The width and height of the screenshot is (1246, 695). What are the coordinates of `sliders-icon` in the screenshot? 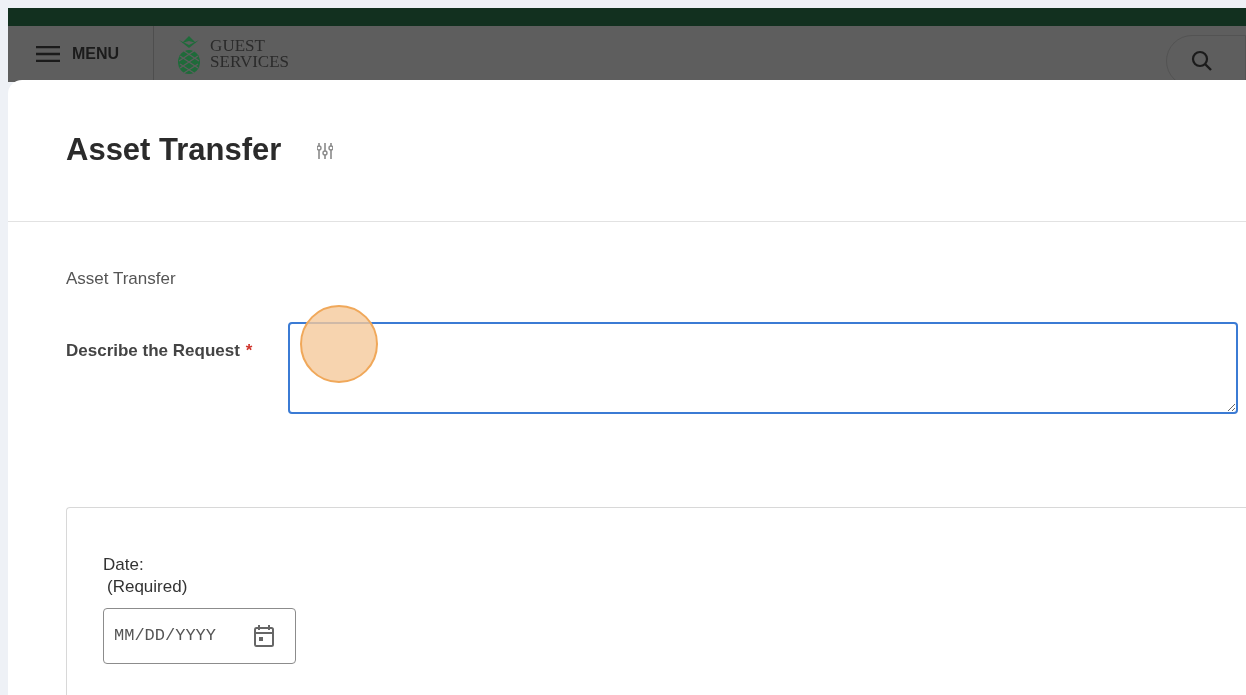 It's located at (325, 150).